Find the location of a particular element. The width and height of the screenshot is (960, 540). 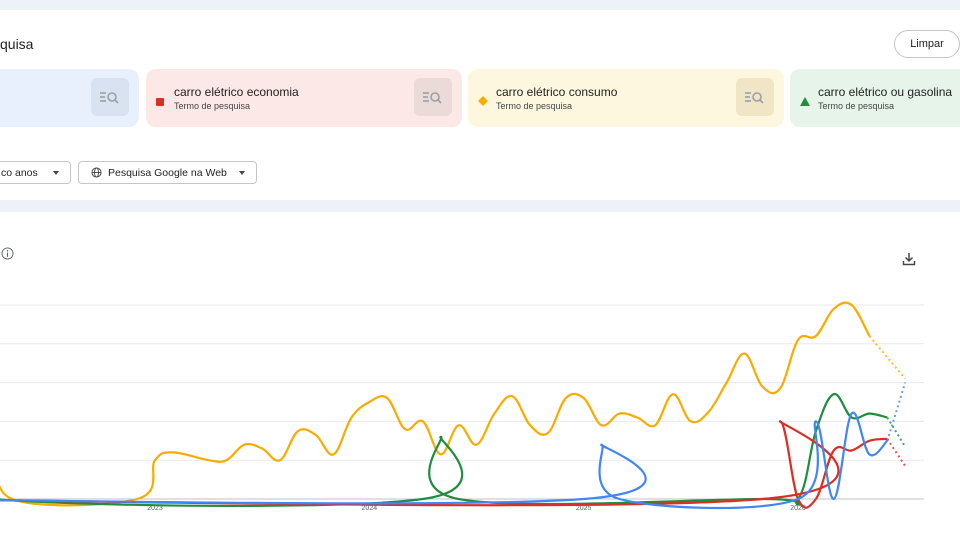

x-tick-label: 2024 is located at coordinates (370, 508).